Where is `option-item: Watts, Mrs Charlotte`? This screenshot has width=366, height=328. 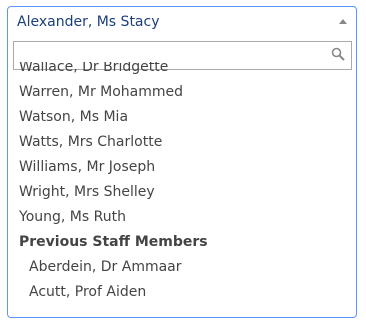 option-item: Watts, Mrs Charlotte is located at coordinates (182, 142).